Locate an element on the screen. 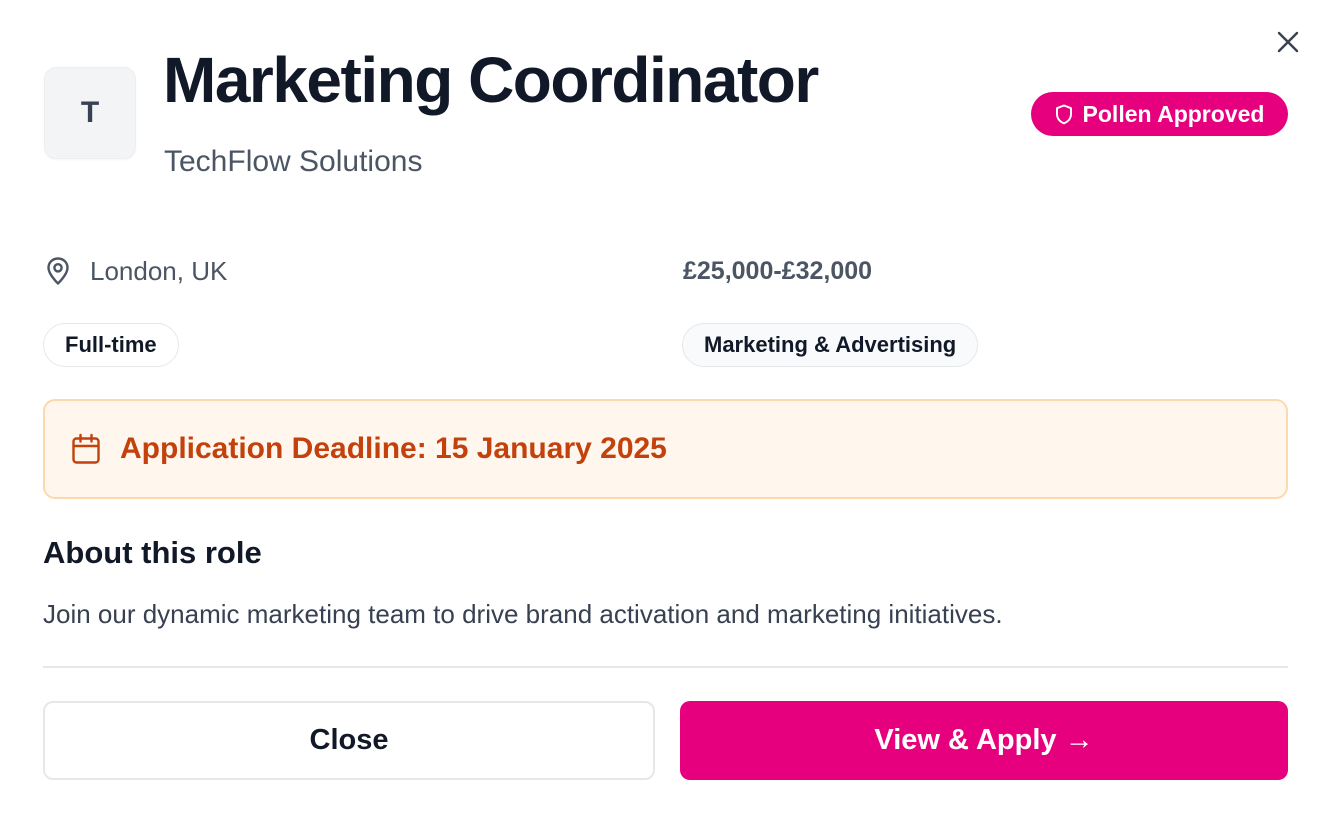 The width and height of the screenshot is (1328, 826). job-title: Marketing Coordinator is located at coordinates (491, 80).